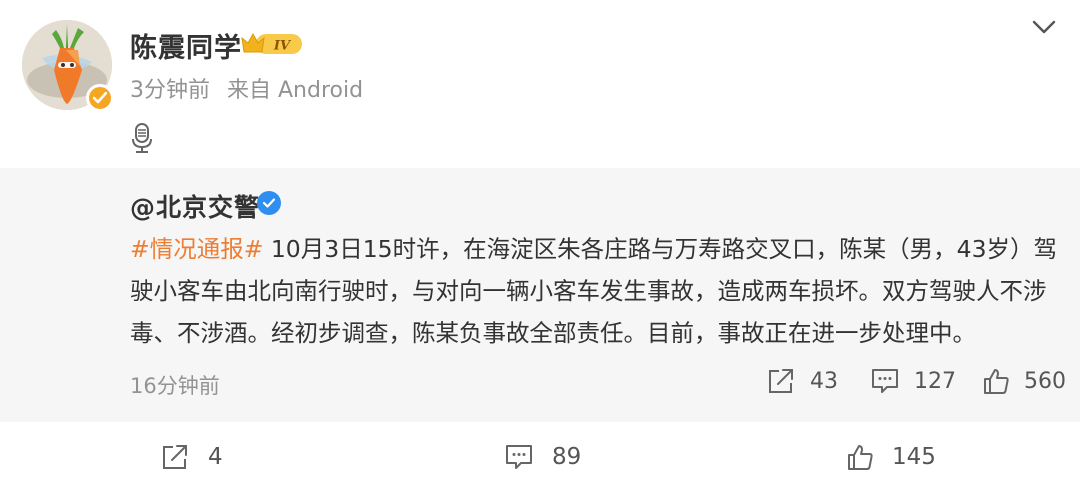  I want to click on blue-verified-icon, so click(269, 203).